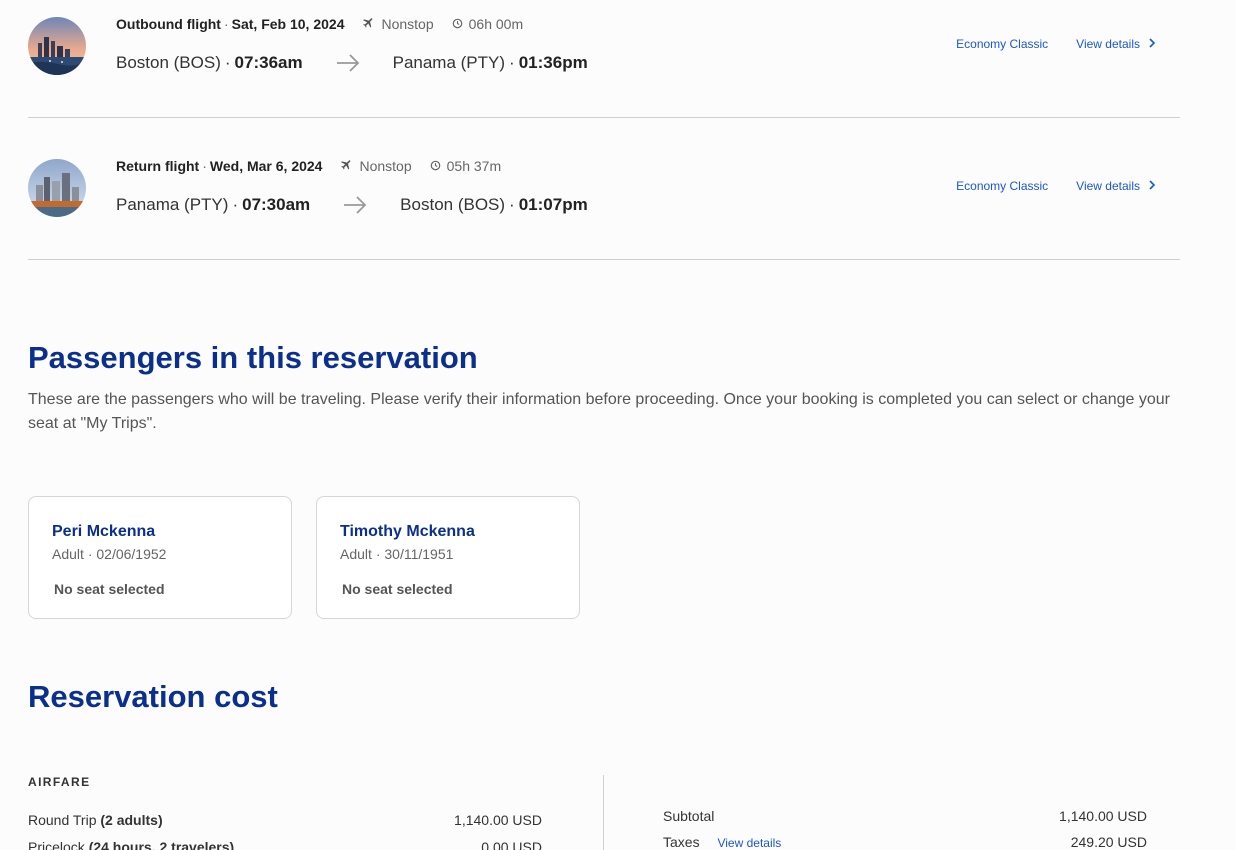 This screenshot has height=850, width=1236. What do you see at coordinates (268, 62) in the screenshot?
I see `departure-time: 07:36am` at bounding box center [268, 62].